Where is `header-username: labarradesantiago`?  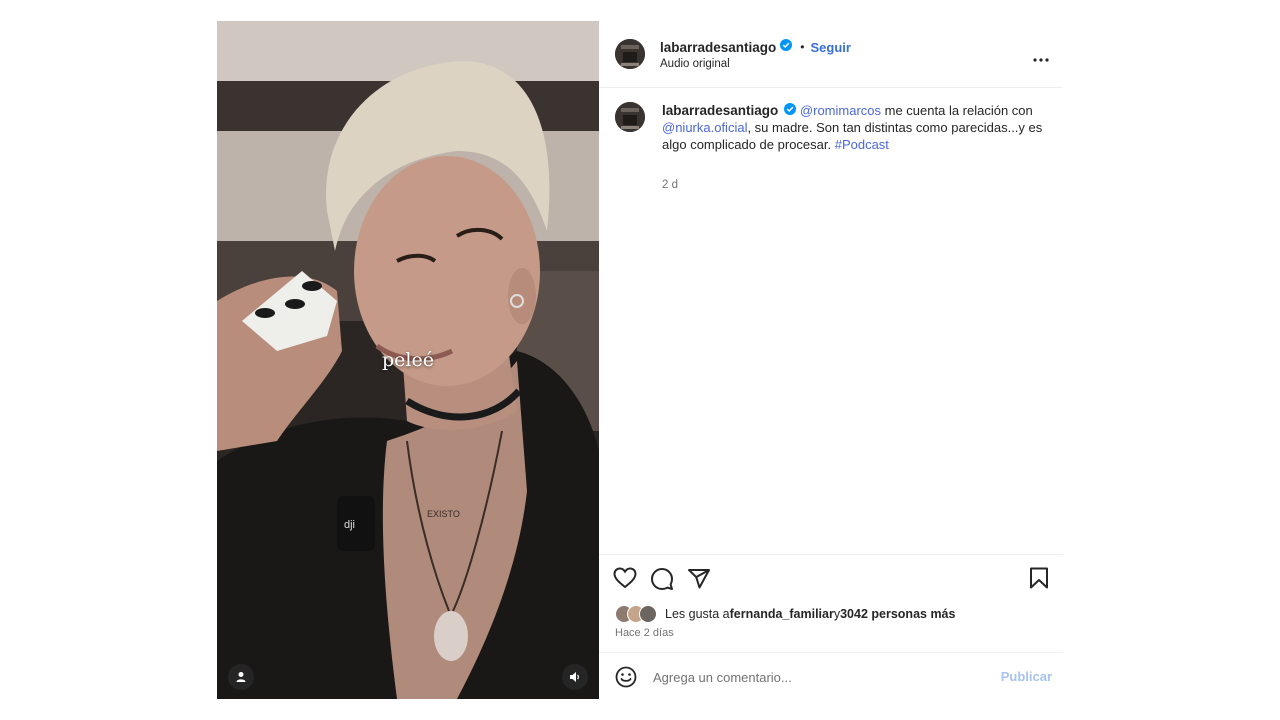
header-username: labarradesantiago is located at coordinates (718, 47).